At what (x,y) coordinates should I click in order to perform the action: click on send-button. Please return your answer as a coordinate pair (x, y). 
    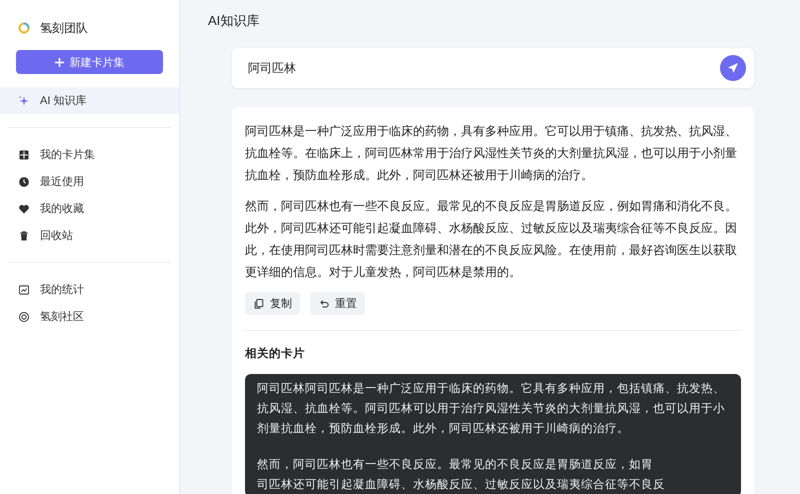
    Looking at the image, I should click on (733, 68).